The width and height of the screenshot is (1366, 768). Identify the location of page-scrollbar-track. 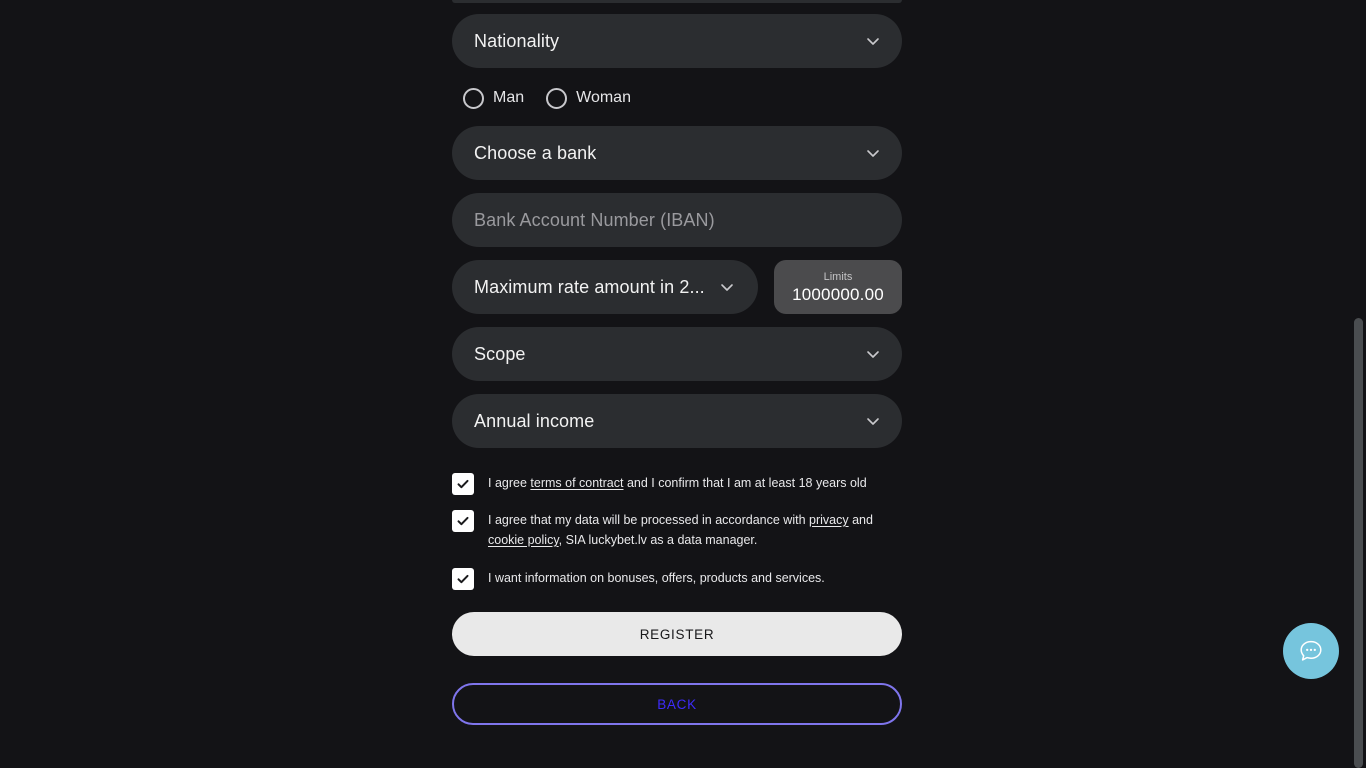
(1358, 384).